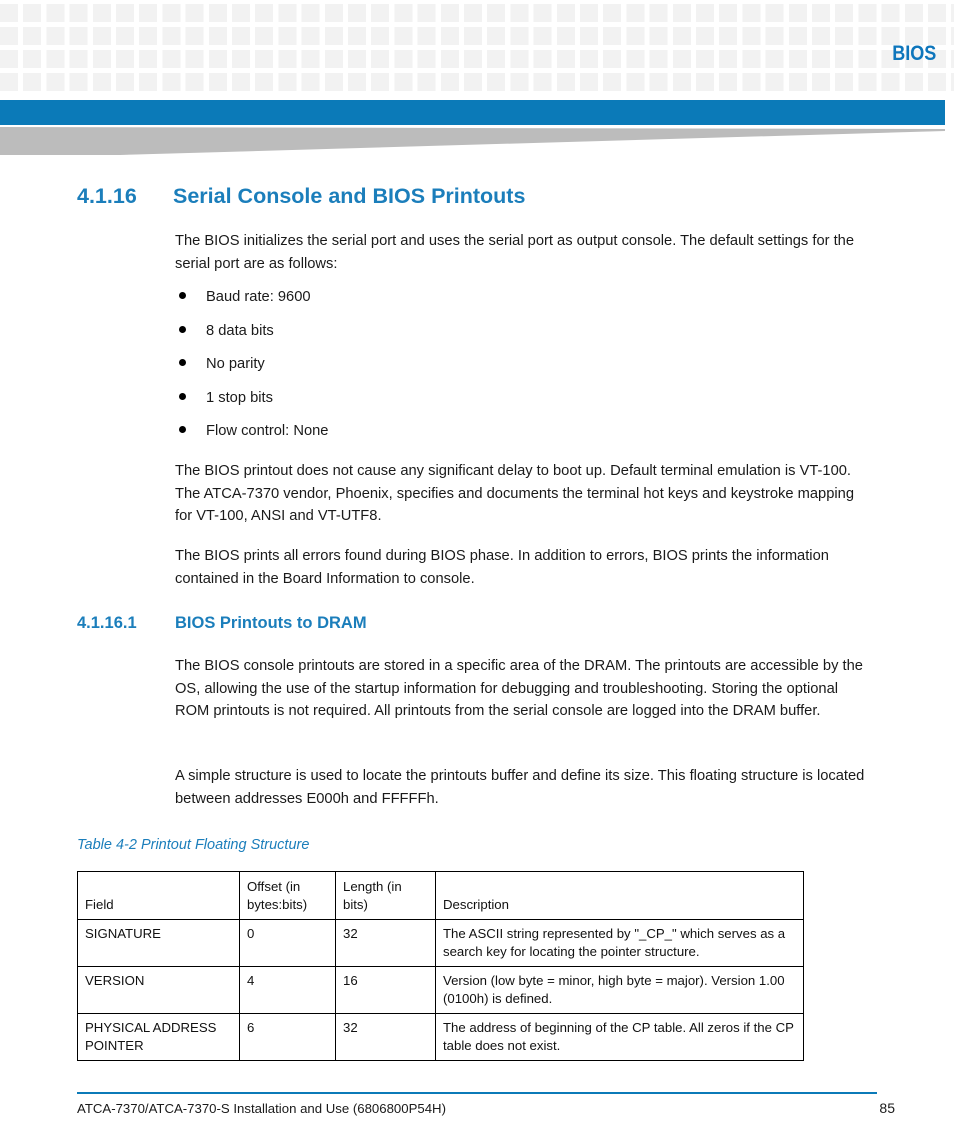  I want to click on cell-offset: 6, so click(287, 1037).